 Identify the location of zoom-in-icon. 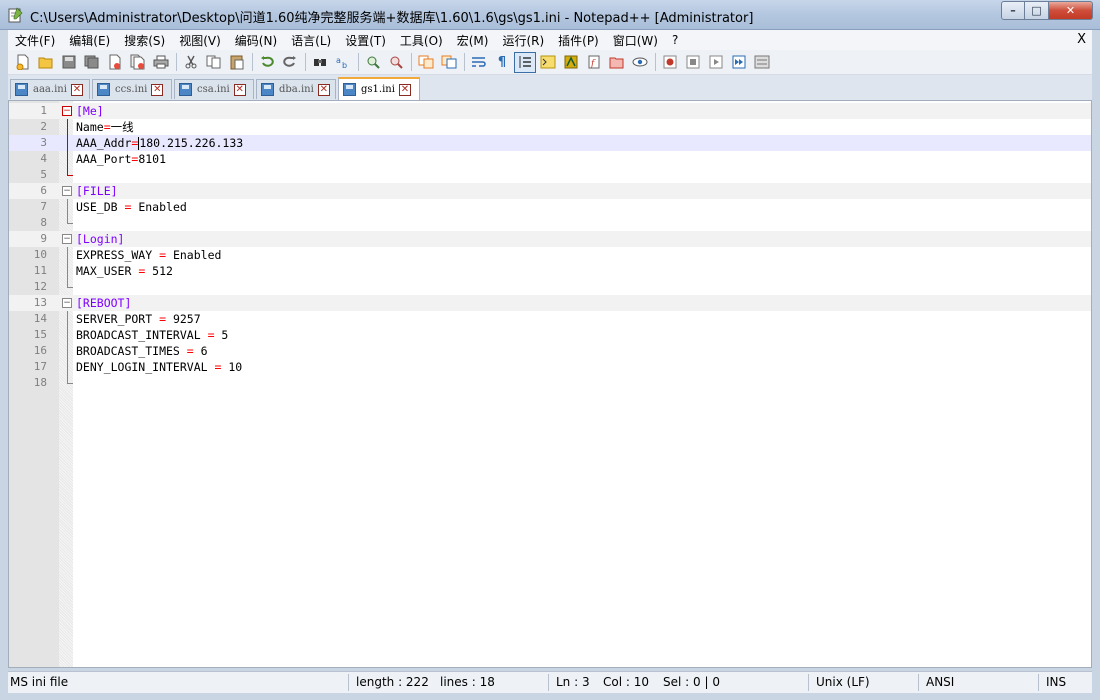
(373, 62).